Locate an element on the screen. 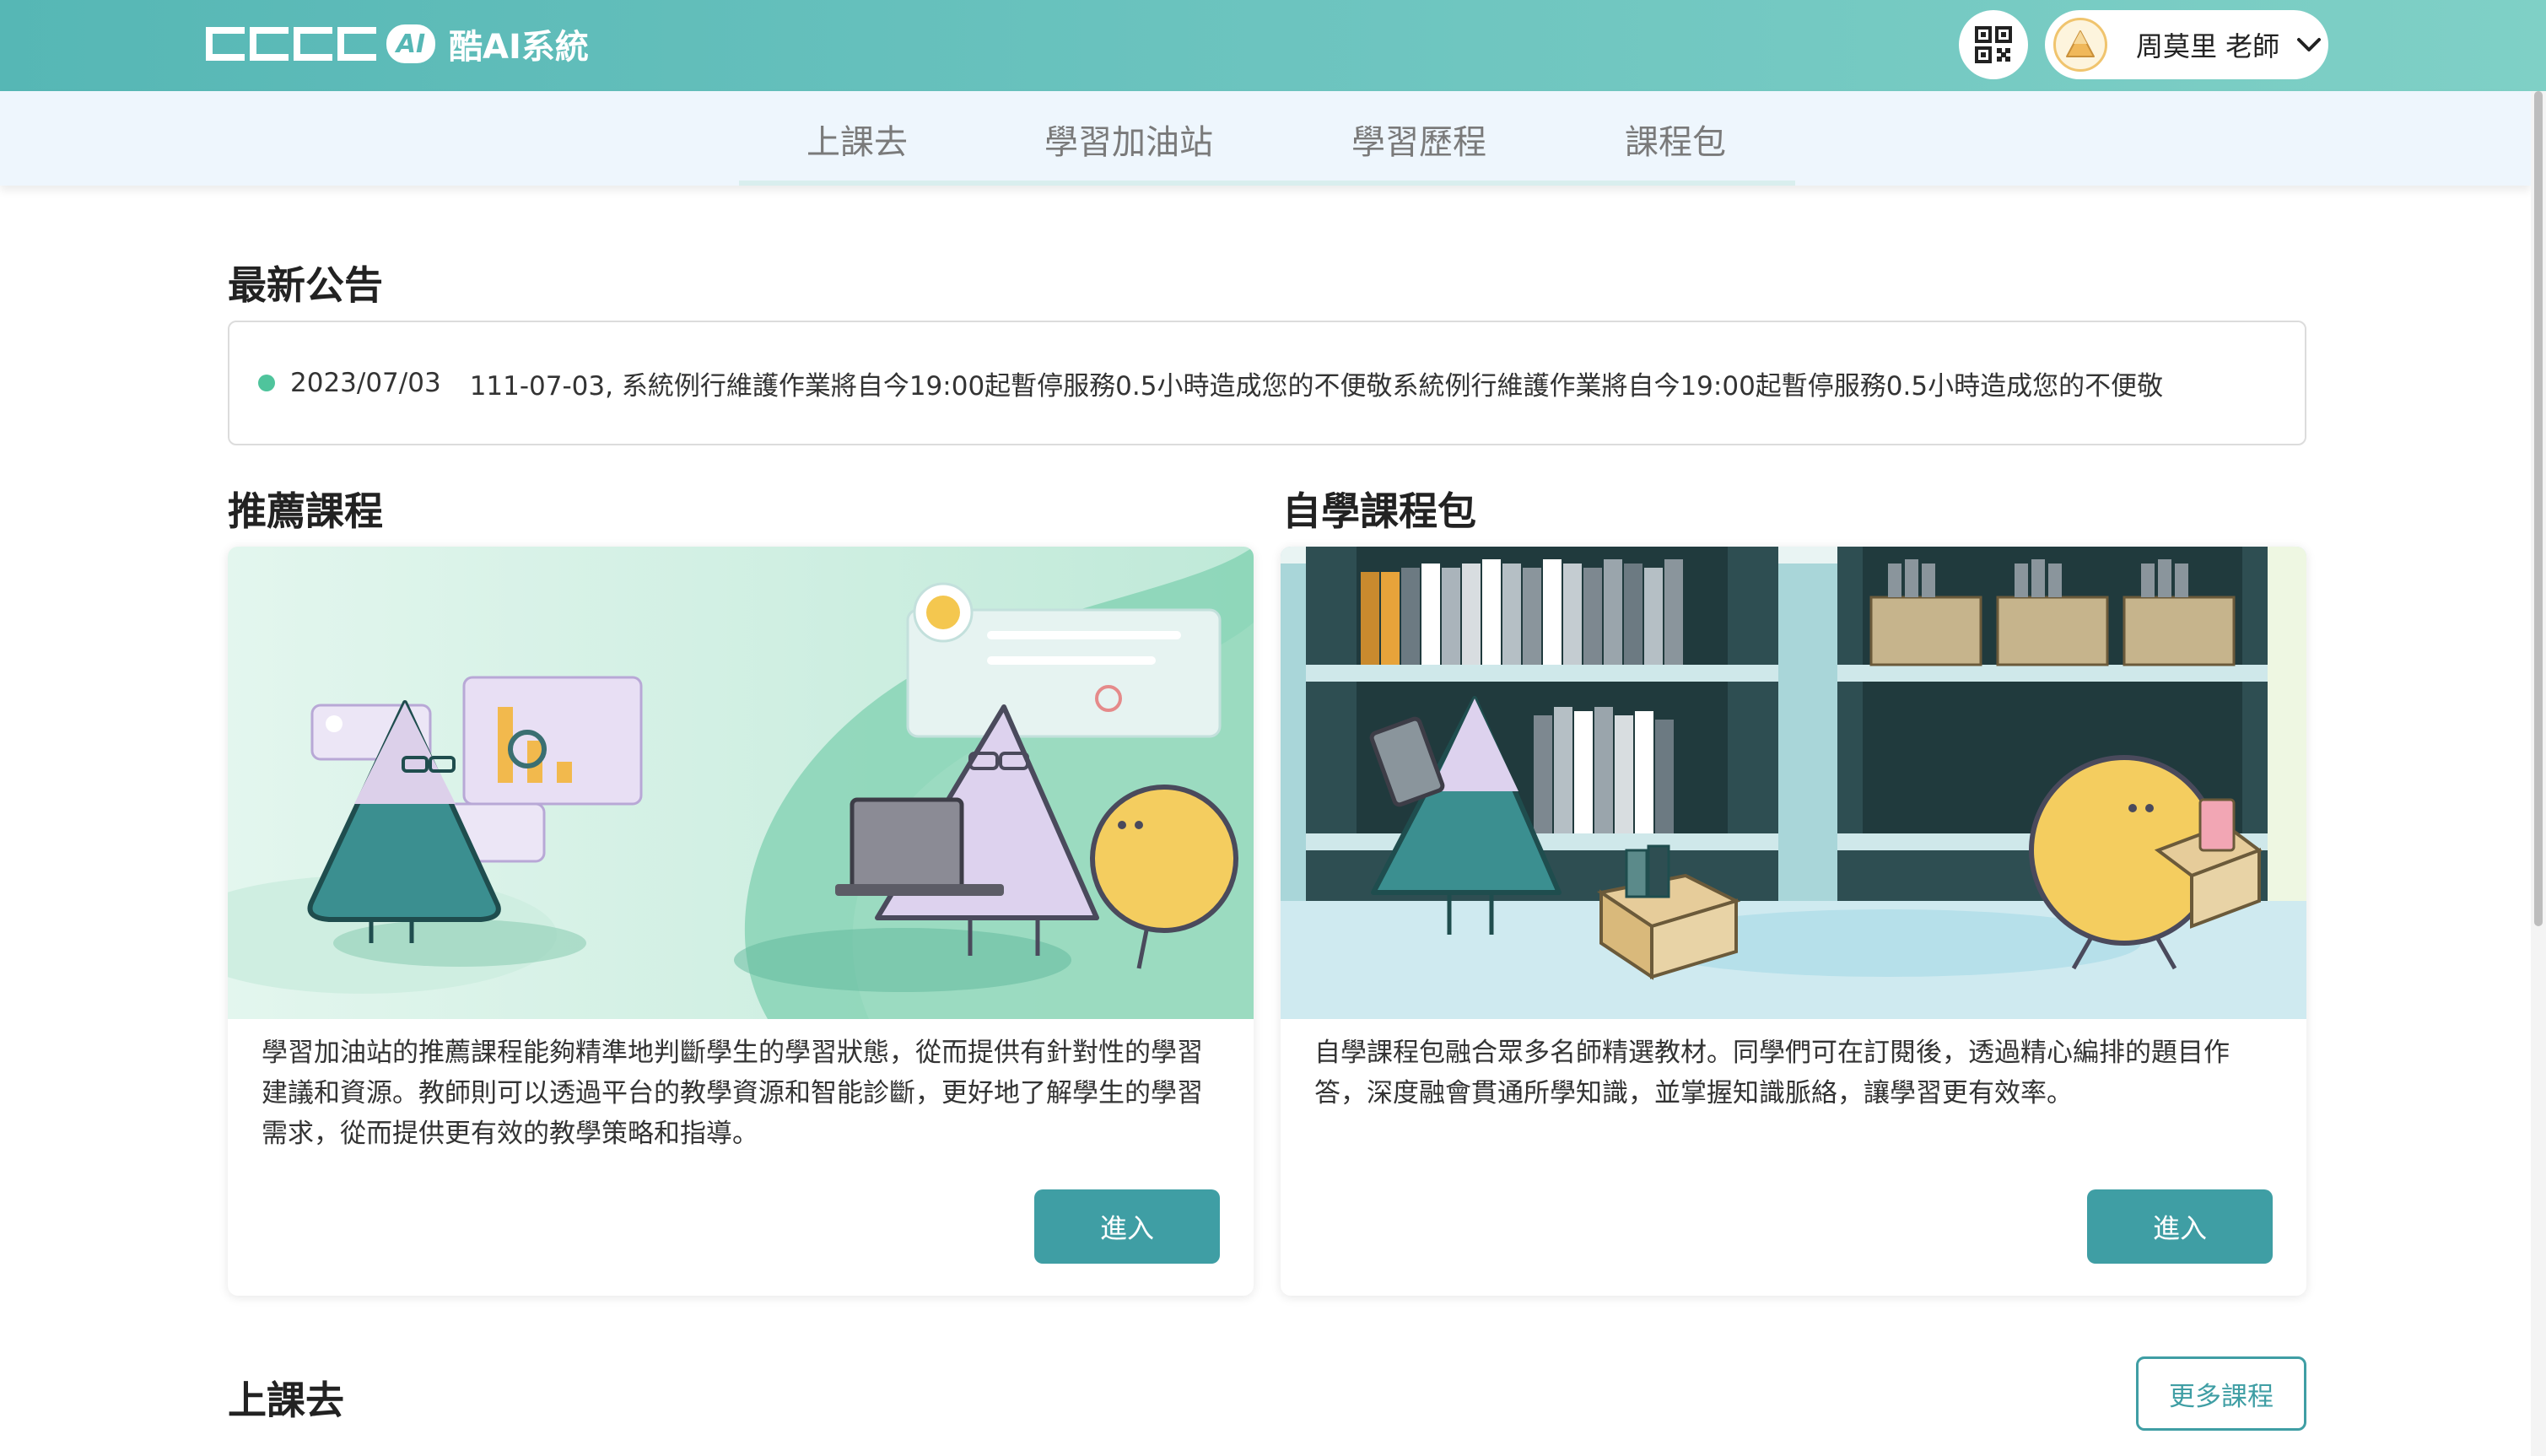 The width and height of the screenshot is (2546, 1456). classes-title: 上課去 is located at coordinates (286, 1400).